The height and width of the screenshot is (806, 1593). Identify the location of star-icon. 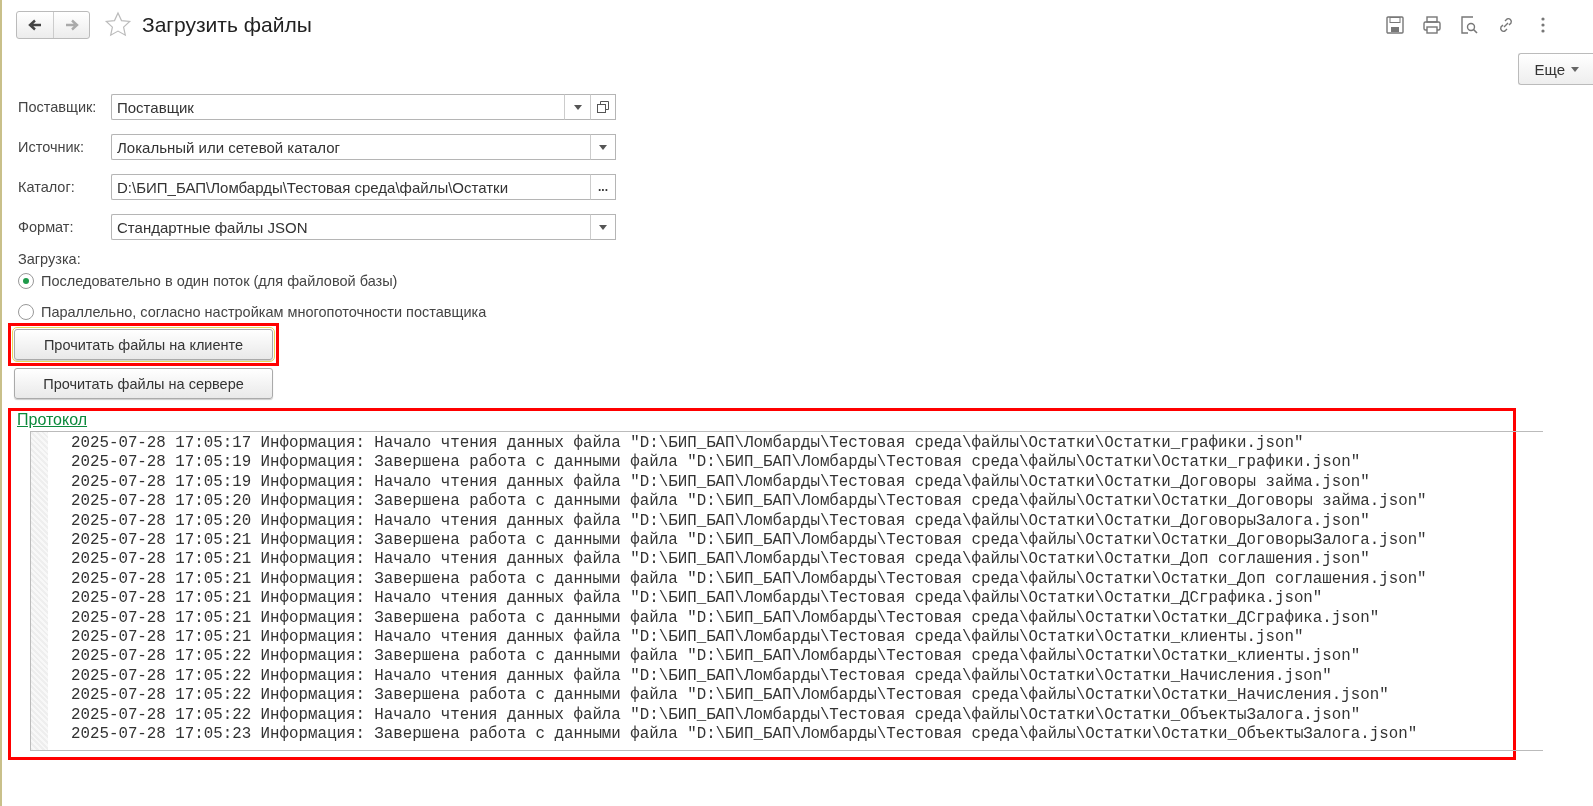
(118, 25).